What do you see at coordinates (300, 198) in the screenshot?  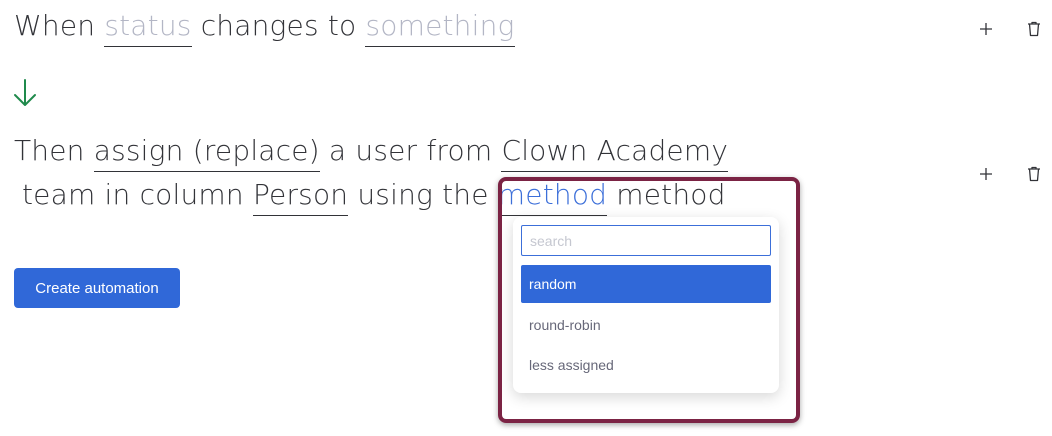 I see `column-token: Person` at bounding box center [300, 198].